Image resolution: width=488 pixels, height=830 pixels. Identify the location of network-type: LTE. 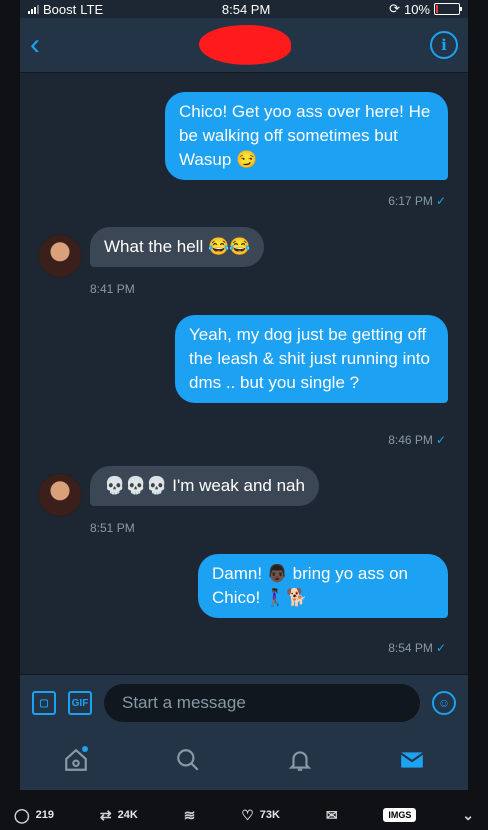
(92, 9).